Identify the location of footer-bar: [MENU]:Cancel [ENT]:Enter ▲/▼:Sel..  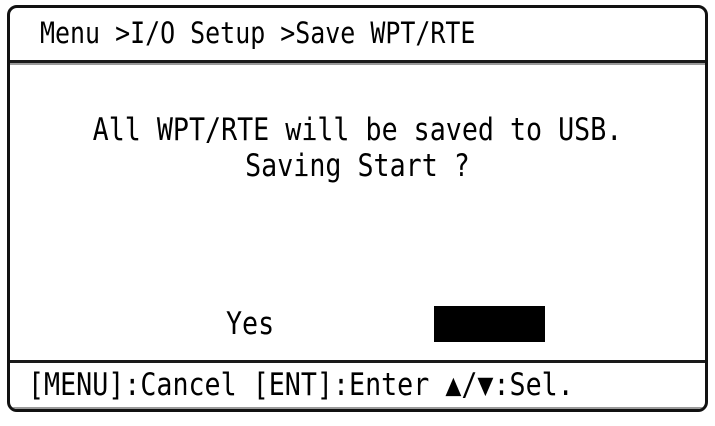
(357, 384).